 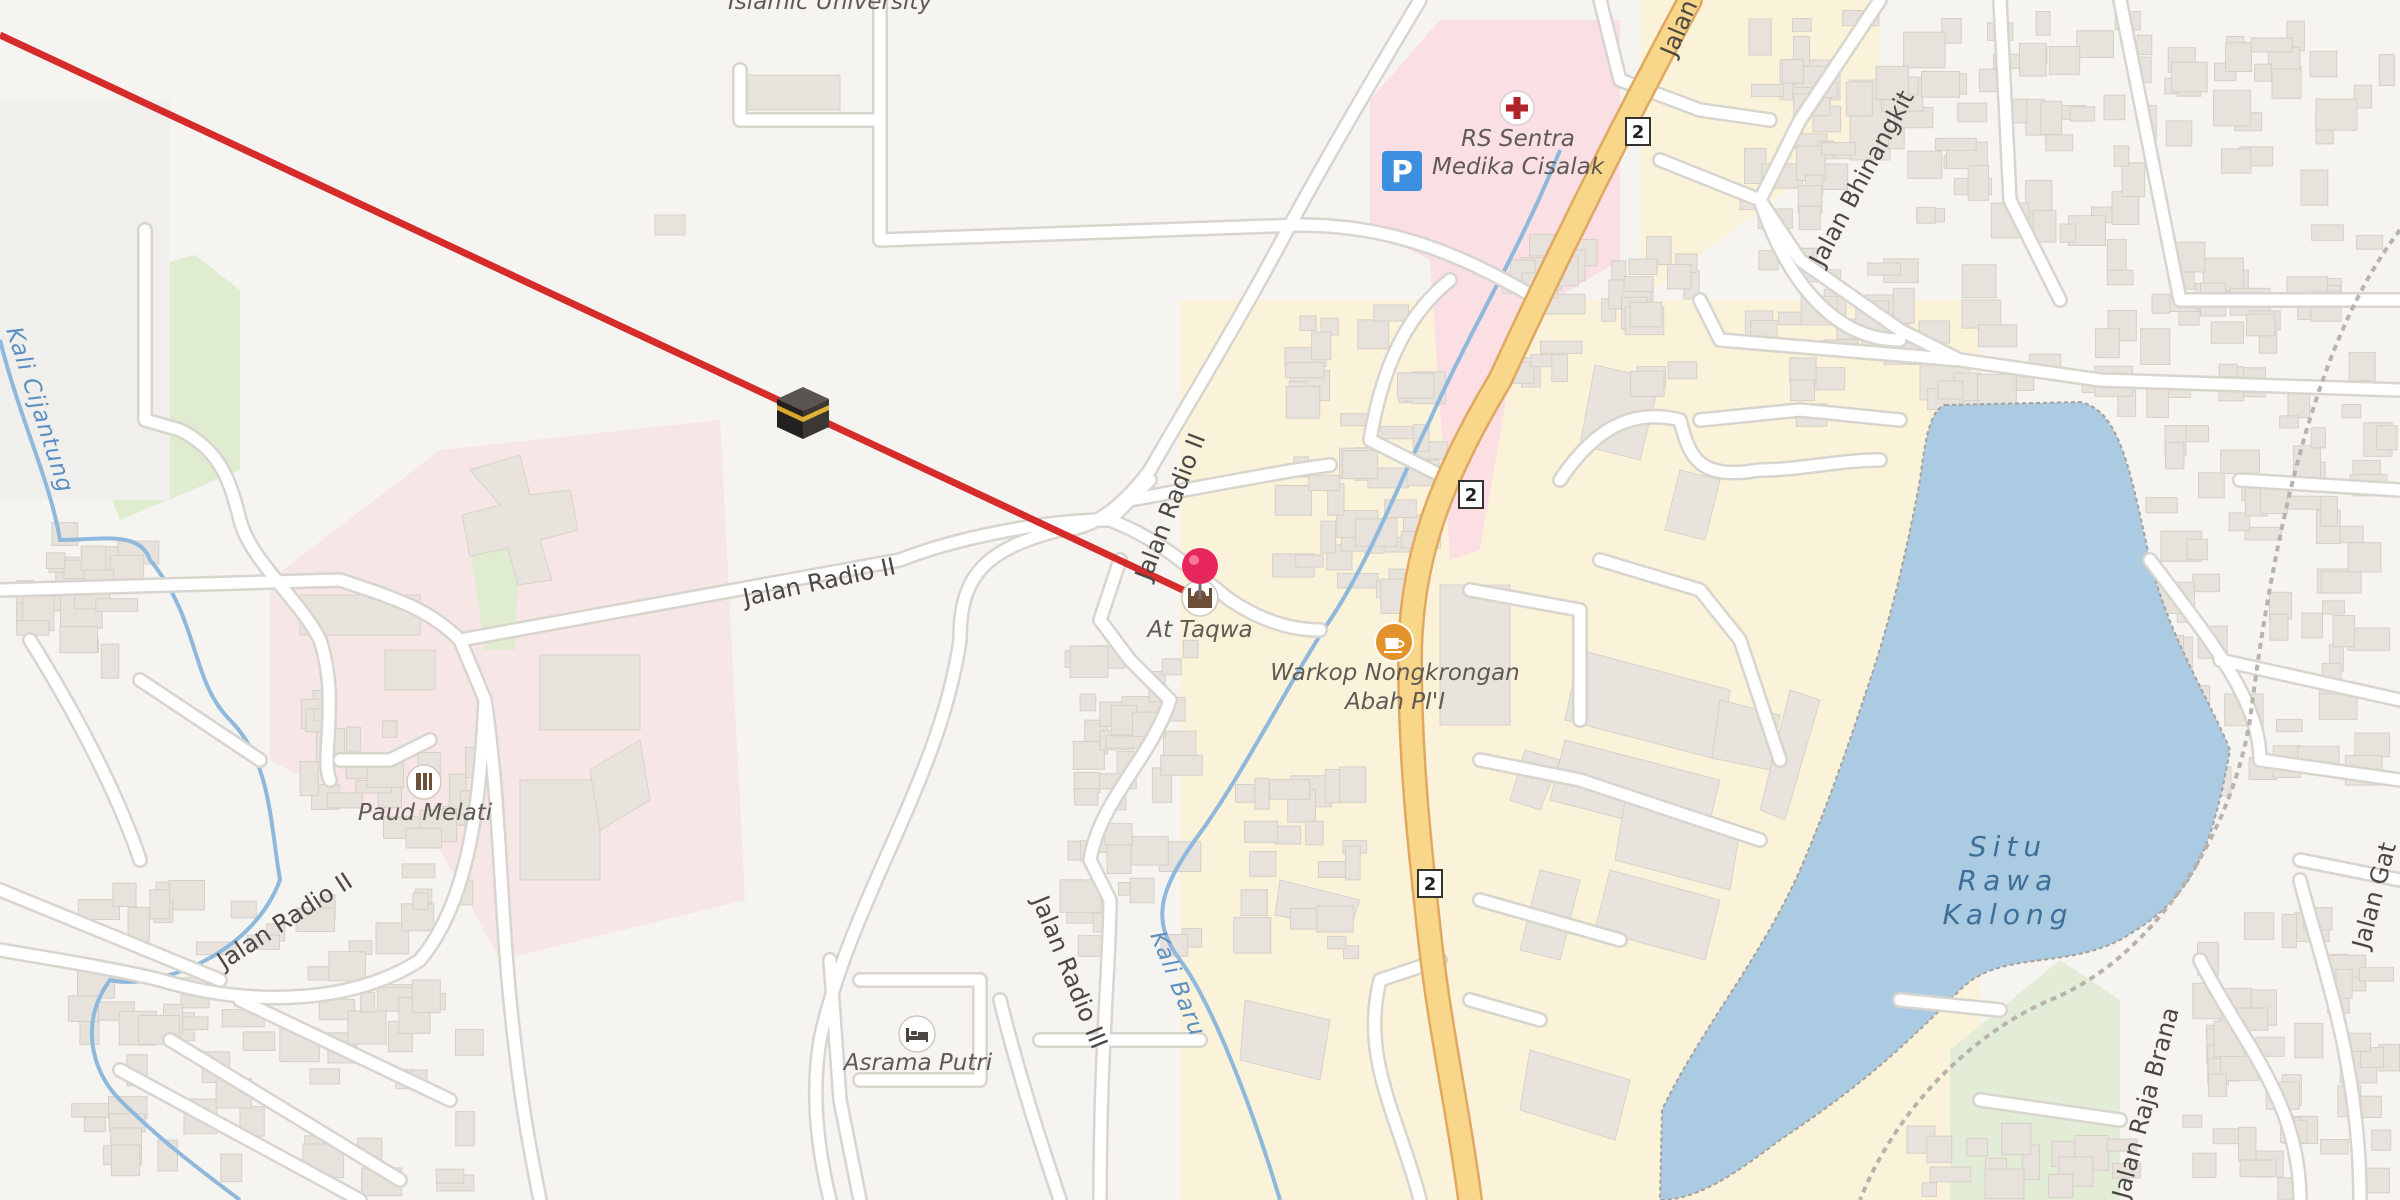 What do you see at coordinates (1177, 984) in the screenshot?
I see `waterway-label-kali-baru: Kali Baru` at bounding box center [1177, 984].